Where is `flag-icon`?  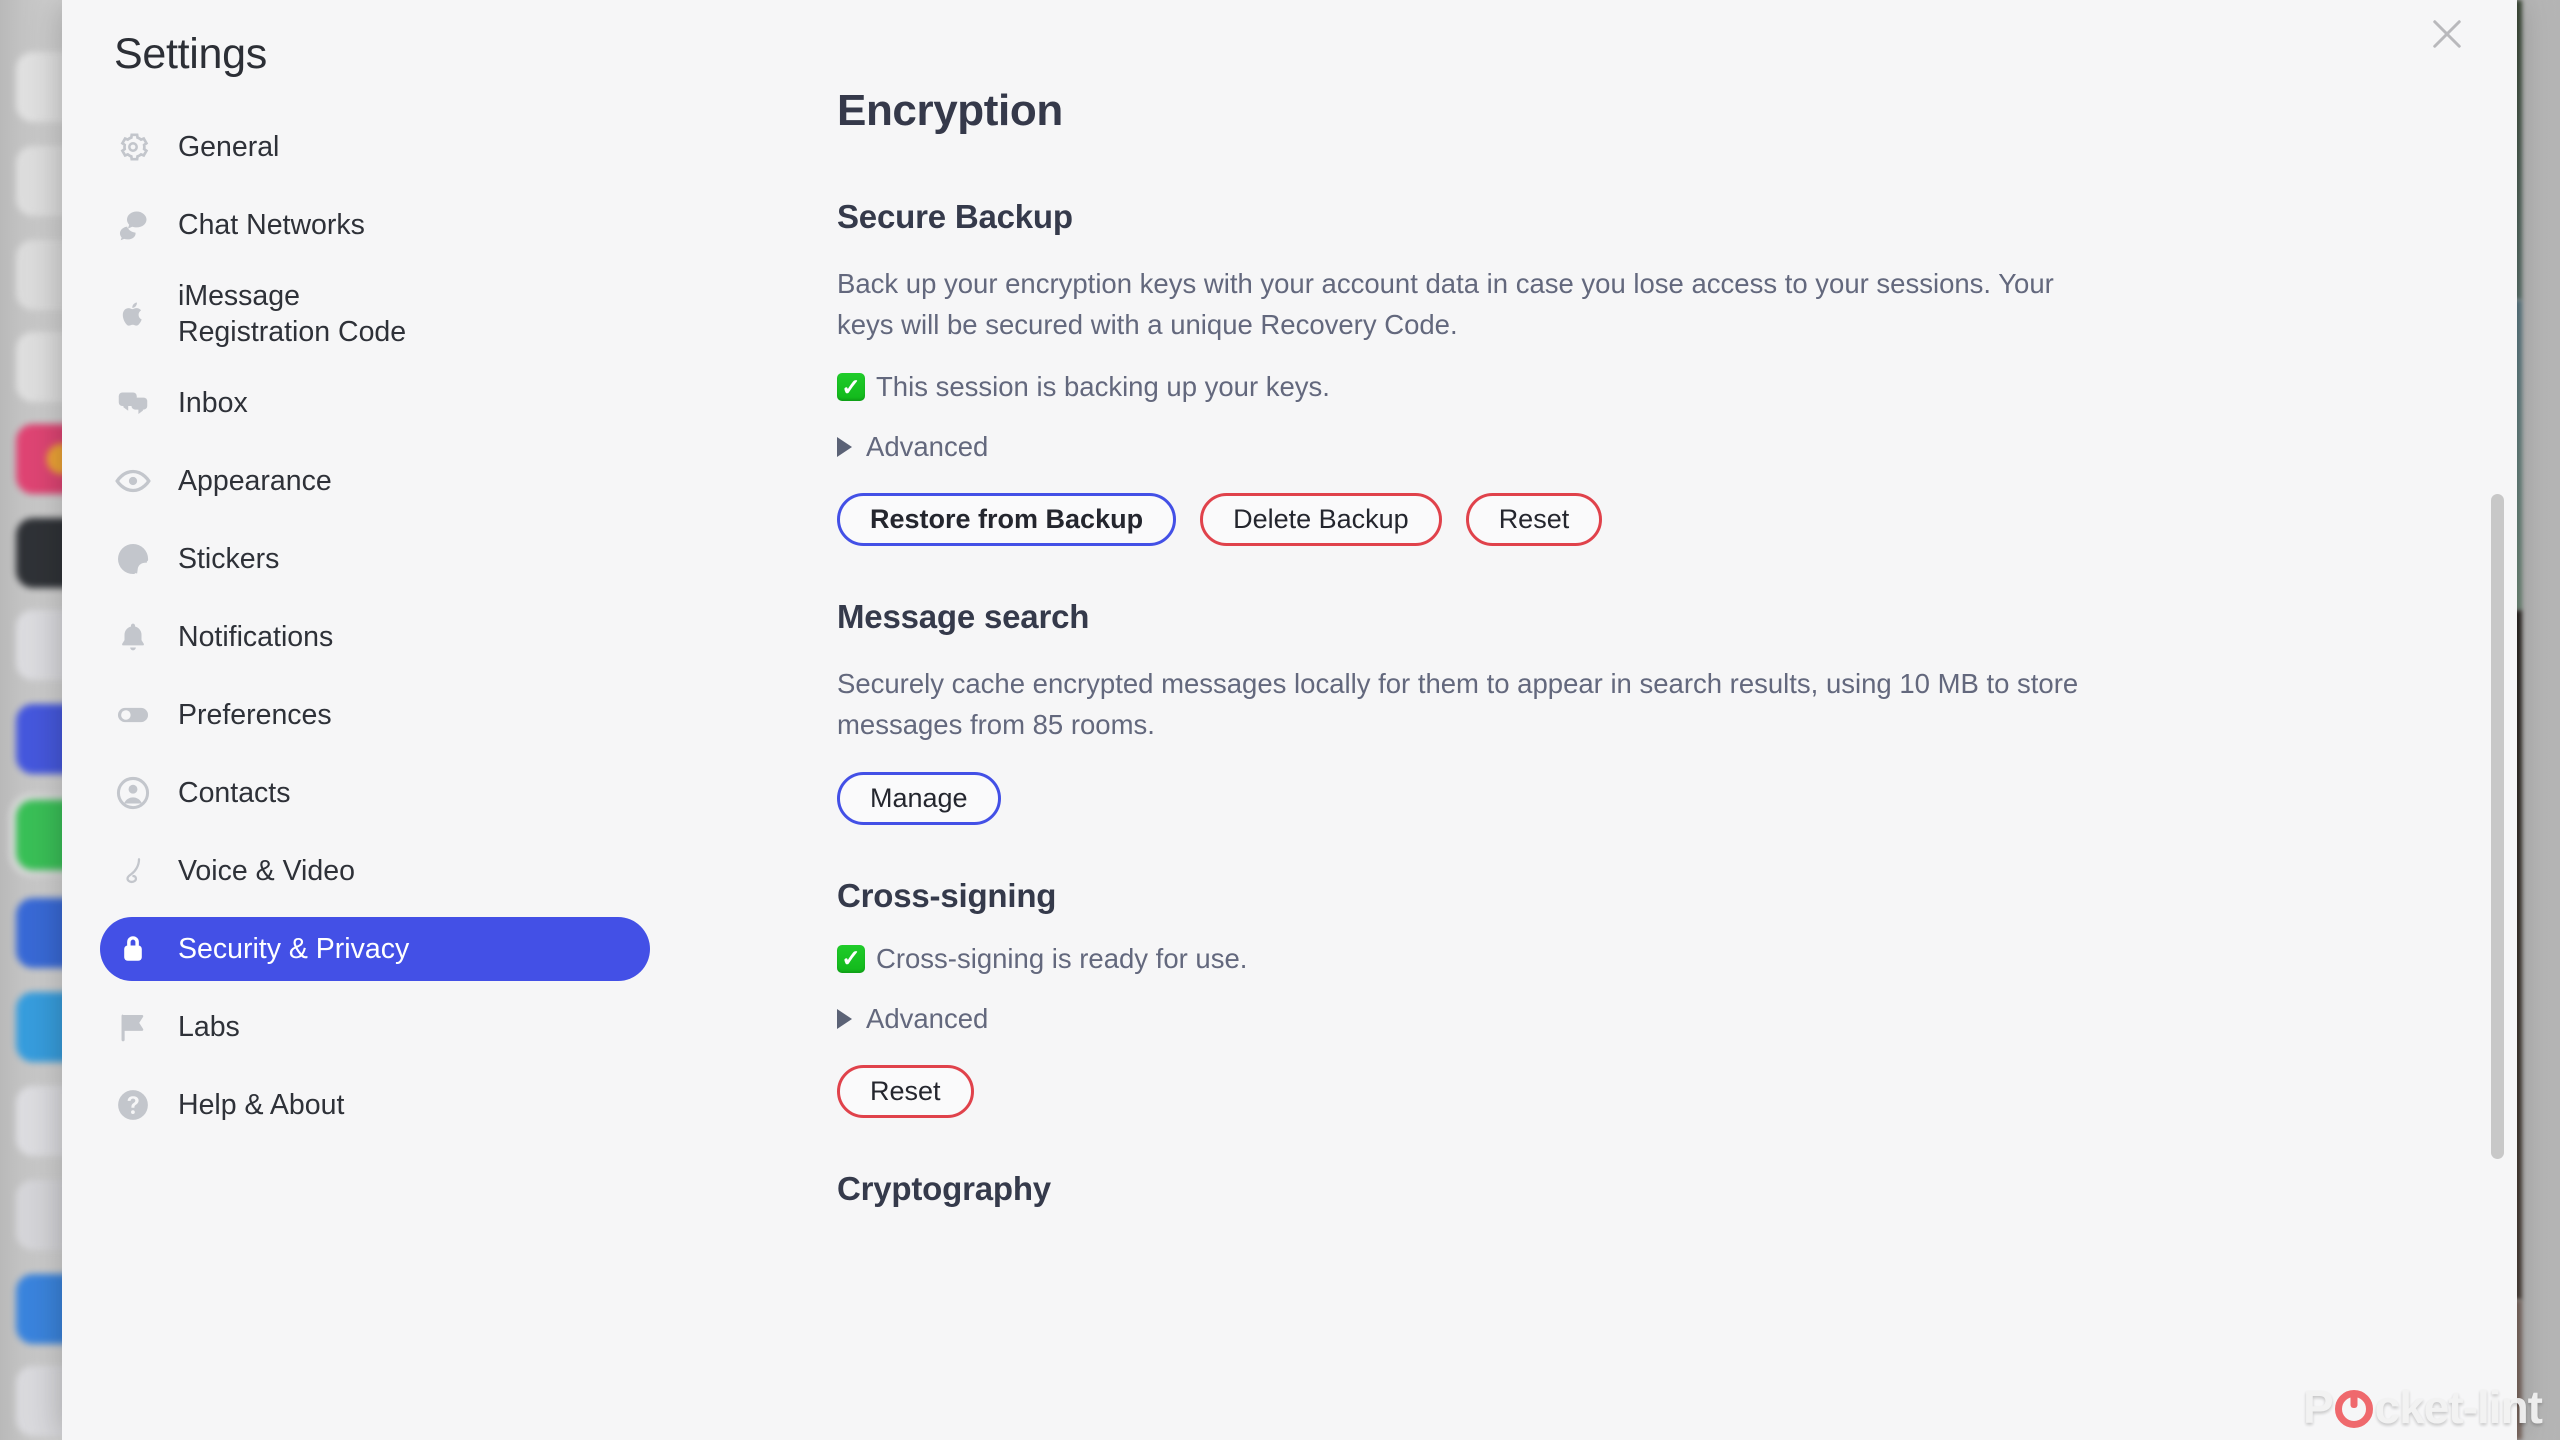 flag-icon is located at coordinates (133, 1027).